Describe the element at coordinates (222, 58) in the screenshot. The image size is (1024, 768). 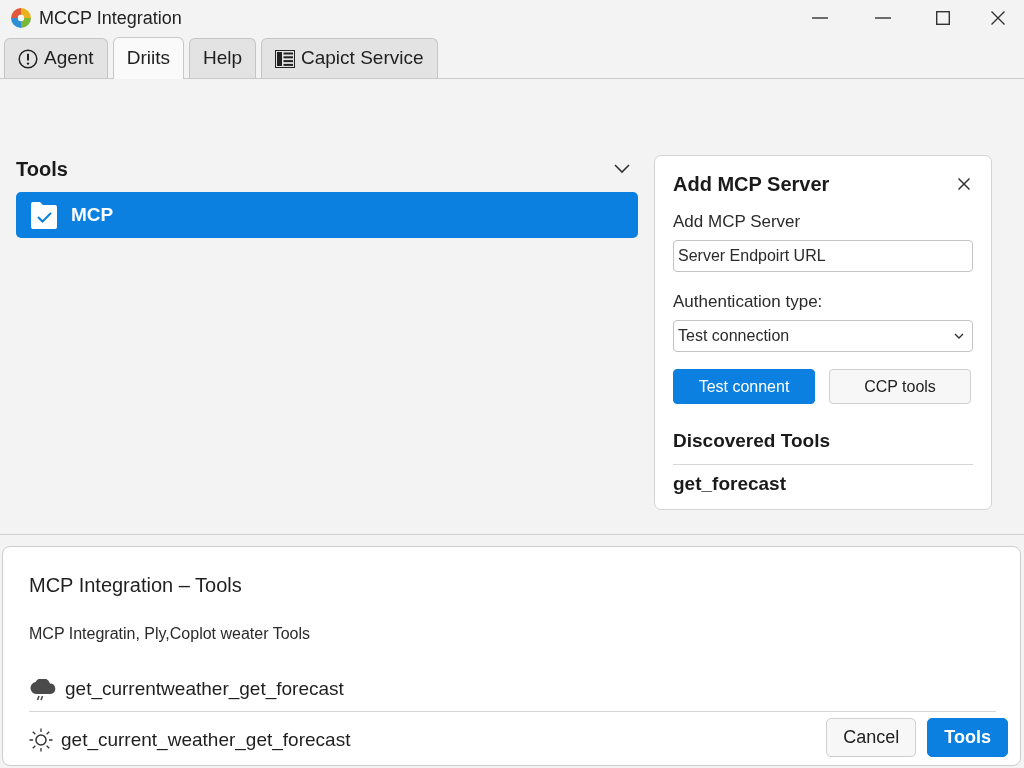
I see `tab: Help` at that location.